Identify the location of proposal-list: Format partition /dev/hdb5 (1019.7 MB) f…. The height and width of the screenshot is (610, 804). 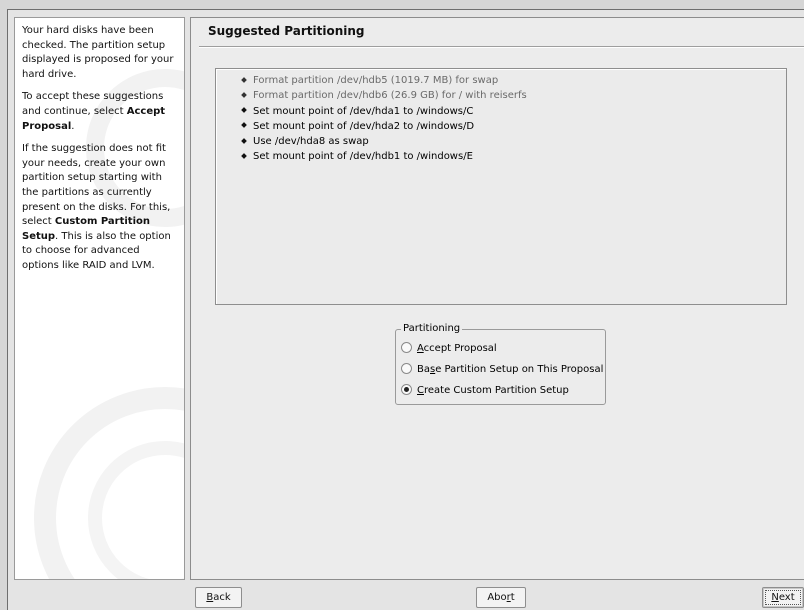
(383, 119).